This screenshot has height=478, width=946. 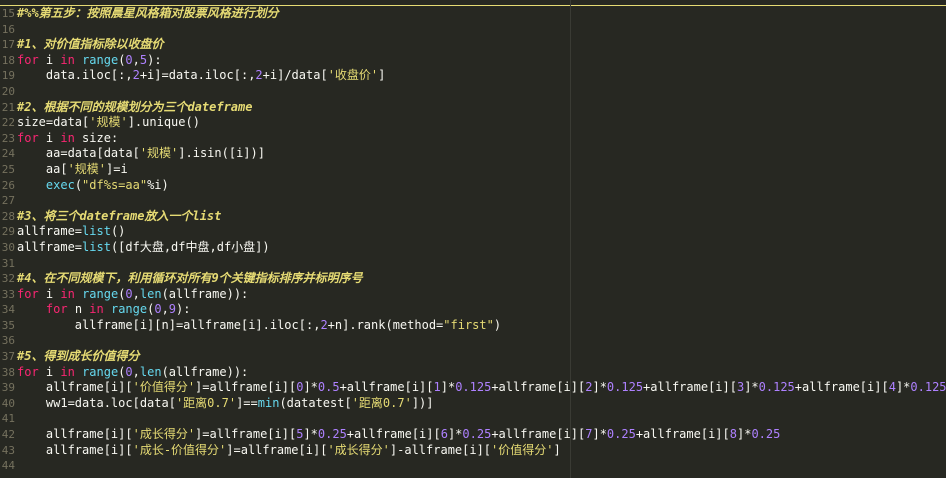 What do you see at coordinates (473, 92) in the screenshot?
I see `code-line: 20` at bounding box center [473, 92].